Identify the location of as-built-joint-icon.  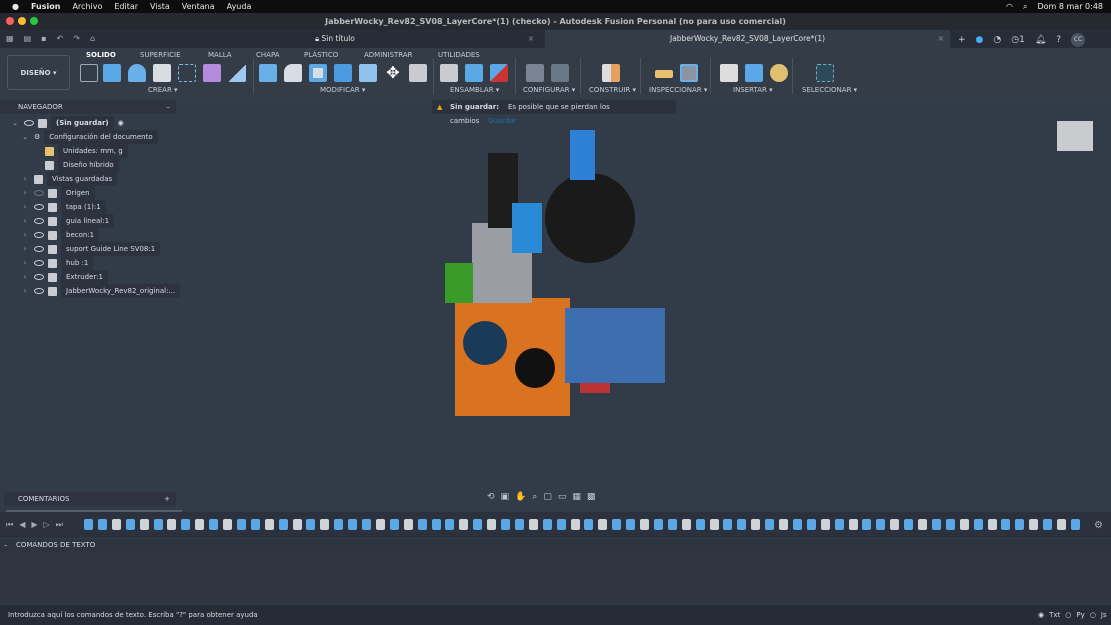
(499, 73).